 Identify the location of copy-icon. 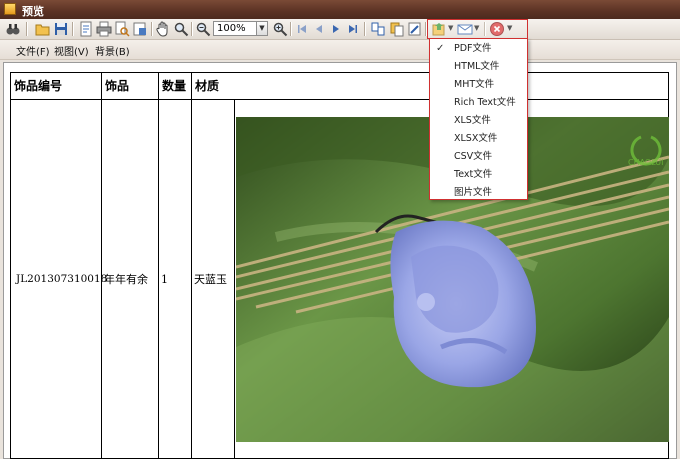
(397, 29).